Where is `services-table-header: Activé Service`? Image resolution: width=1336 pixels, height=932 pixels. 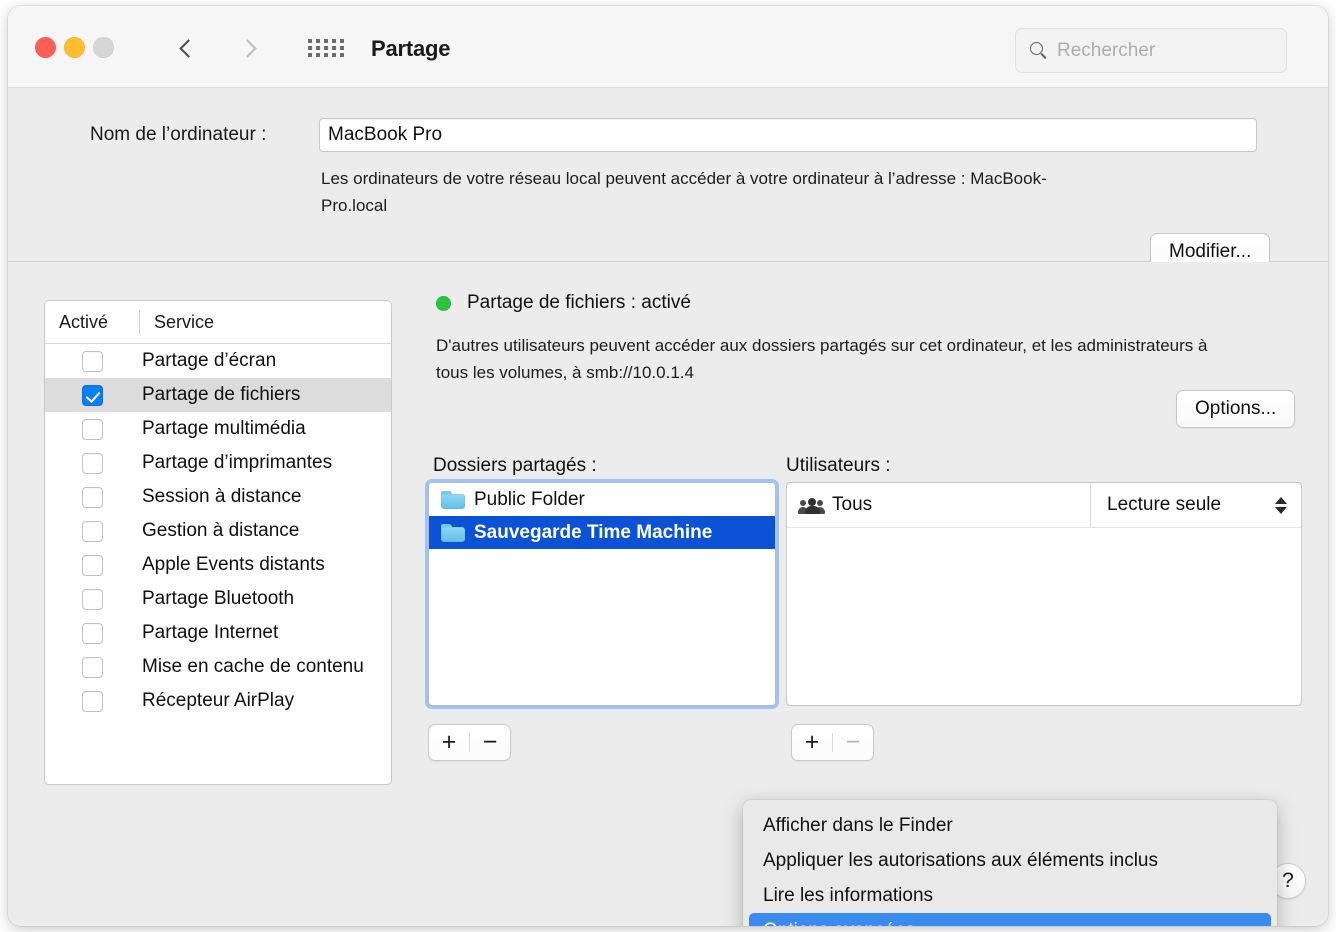
services-table-header: Activé Service is located at coordinates (218, 322).